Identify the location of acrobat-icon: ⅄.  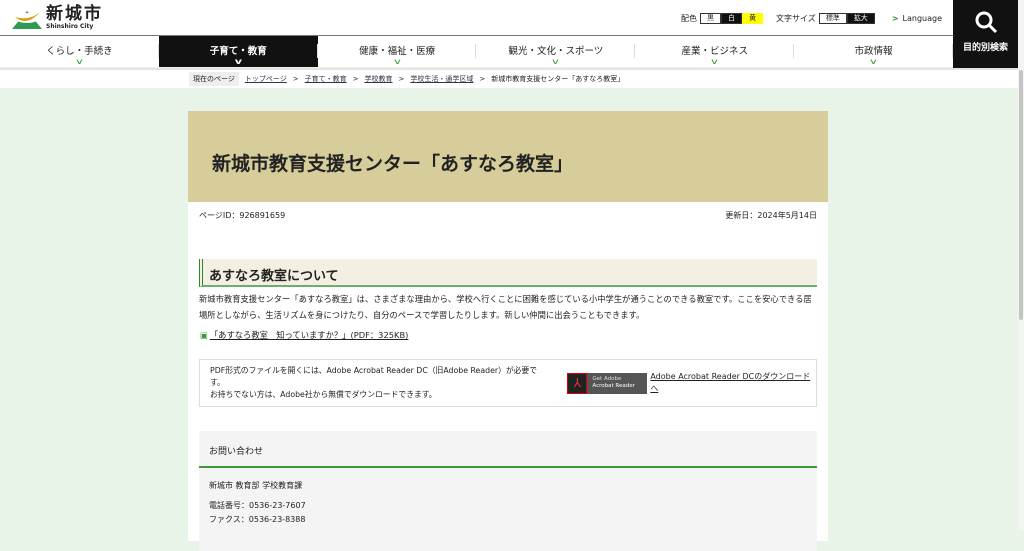
(577, 383).